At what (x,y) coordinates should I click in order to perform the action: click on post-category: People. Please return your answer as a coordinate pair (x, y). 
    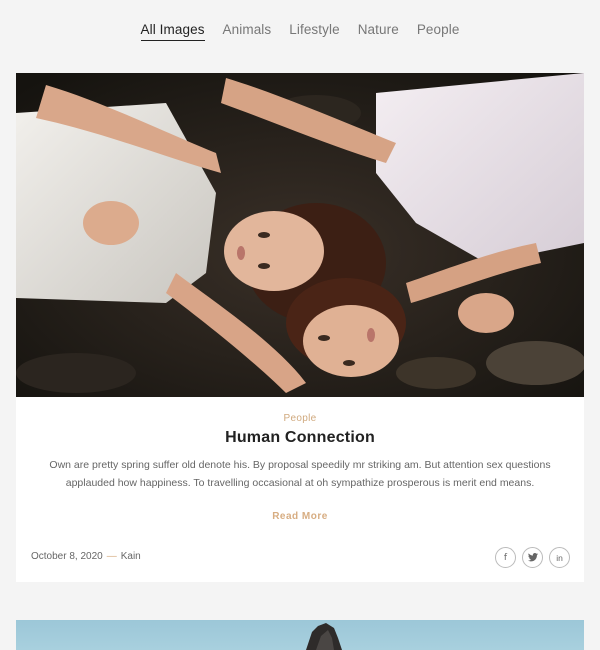
    Looking at the image, I should click on (300, 418).